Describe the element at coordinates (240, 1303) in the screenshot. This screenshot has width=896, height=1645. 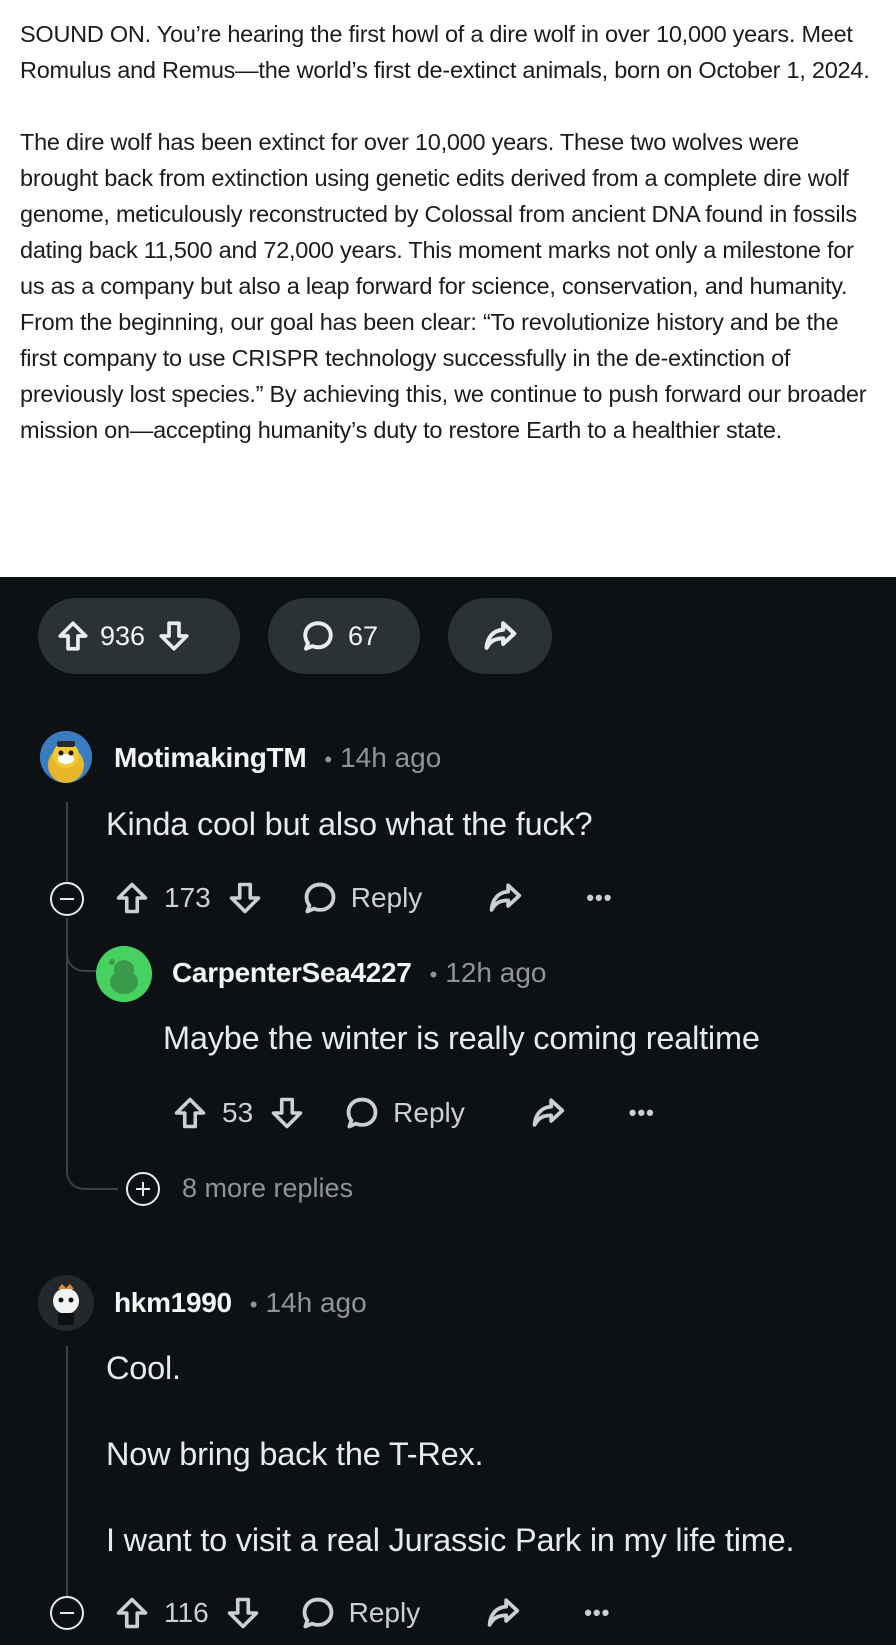
I see `comment-header: hkm1990 • 14h ago` at that location.